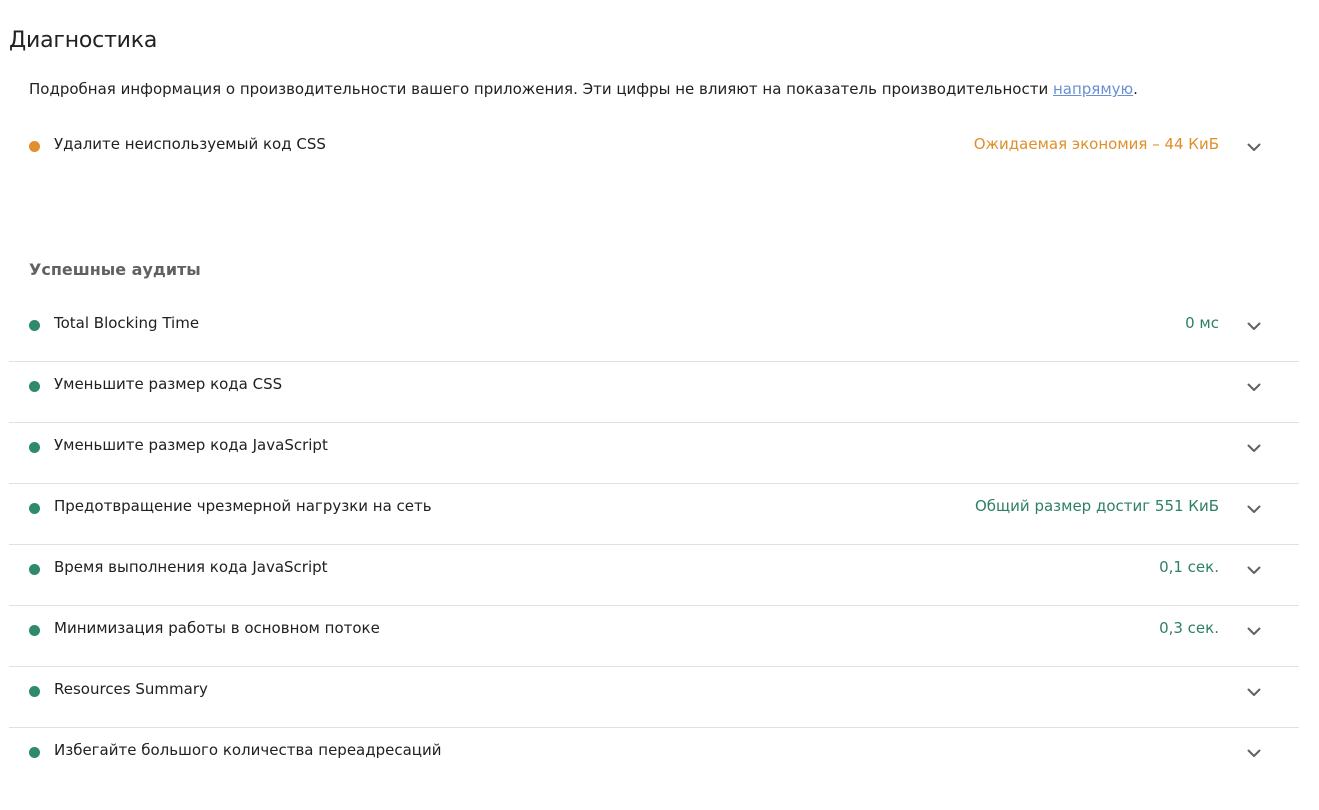 Image resolution: width=1319 pixels, height=810 pixels. Describe the element at coordinates (131, 689) in the screenshot. I see `audit-title: Resources Summary` at that location.